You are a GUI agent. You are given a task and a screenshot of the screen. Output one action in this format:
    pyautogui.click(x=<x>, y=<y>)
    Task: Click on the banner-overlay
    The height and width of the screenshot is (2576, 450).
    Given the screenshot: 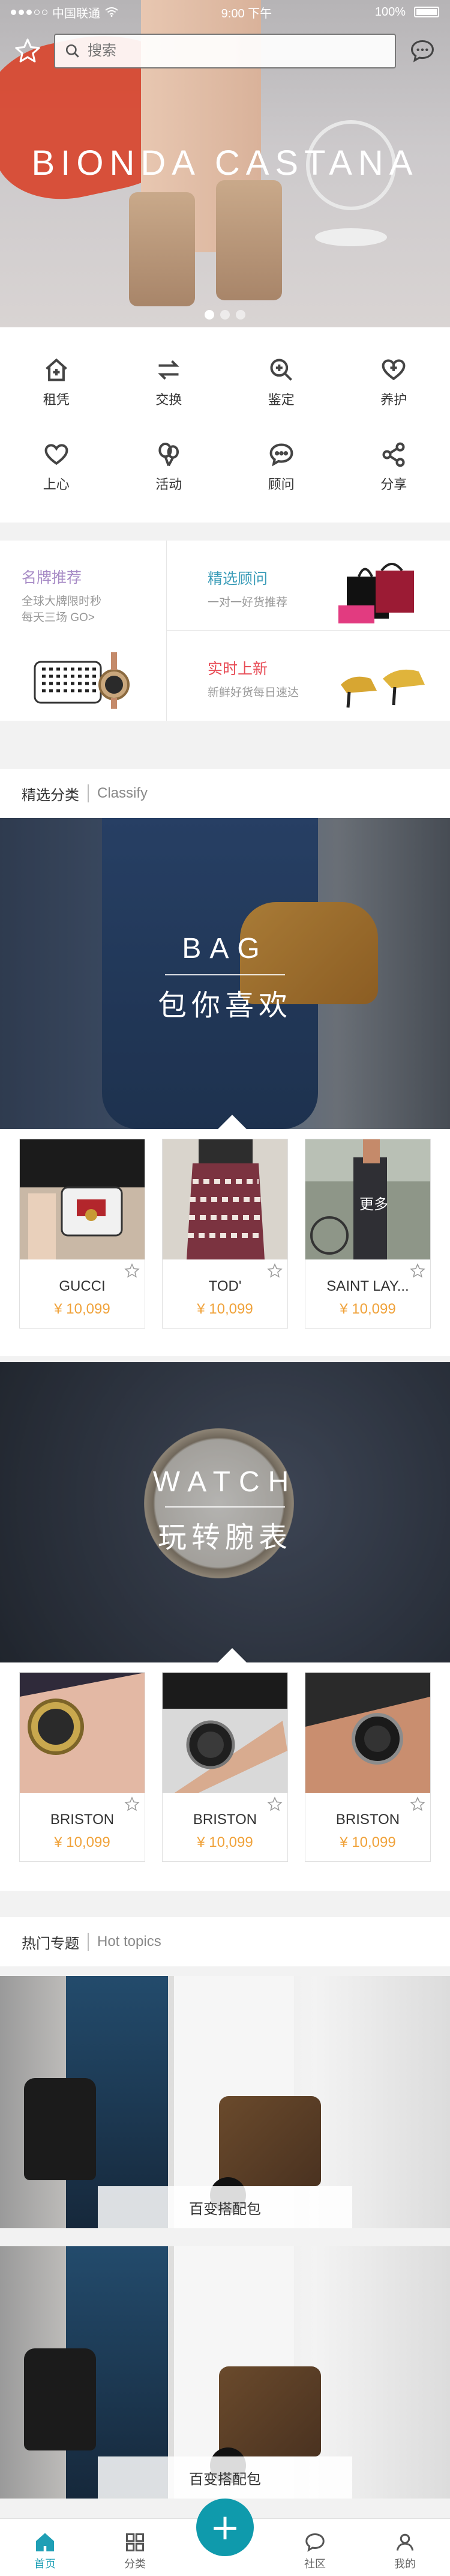 What is the action you would take?
    pyautogui.click(x=225, y=973)
    